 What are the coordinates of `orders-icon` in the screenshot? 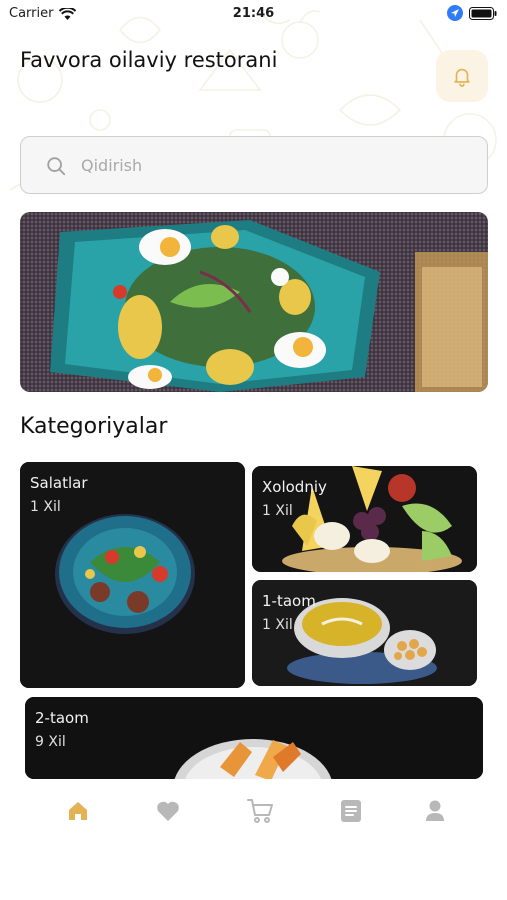 It's located at (351, 811).